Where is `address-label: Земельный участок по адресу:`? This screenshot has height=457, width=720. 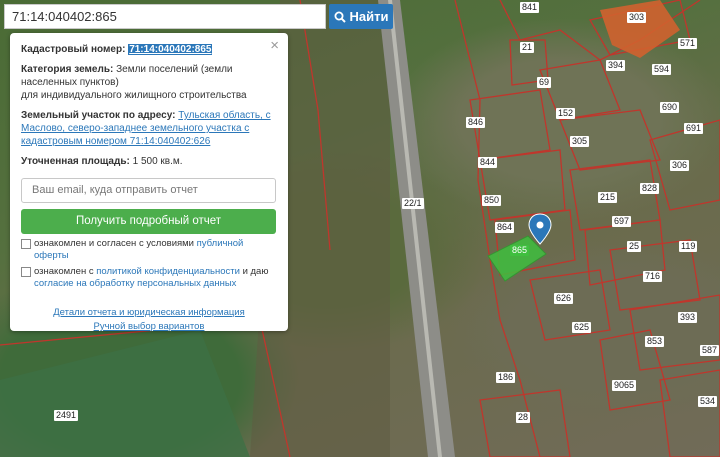 address-label: Земельный участок по адресу: is located at coordinates (98, 115).